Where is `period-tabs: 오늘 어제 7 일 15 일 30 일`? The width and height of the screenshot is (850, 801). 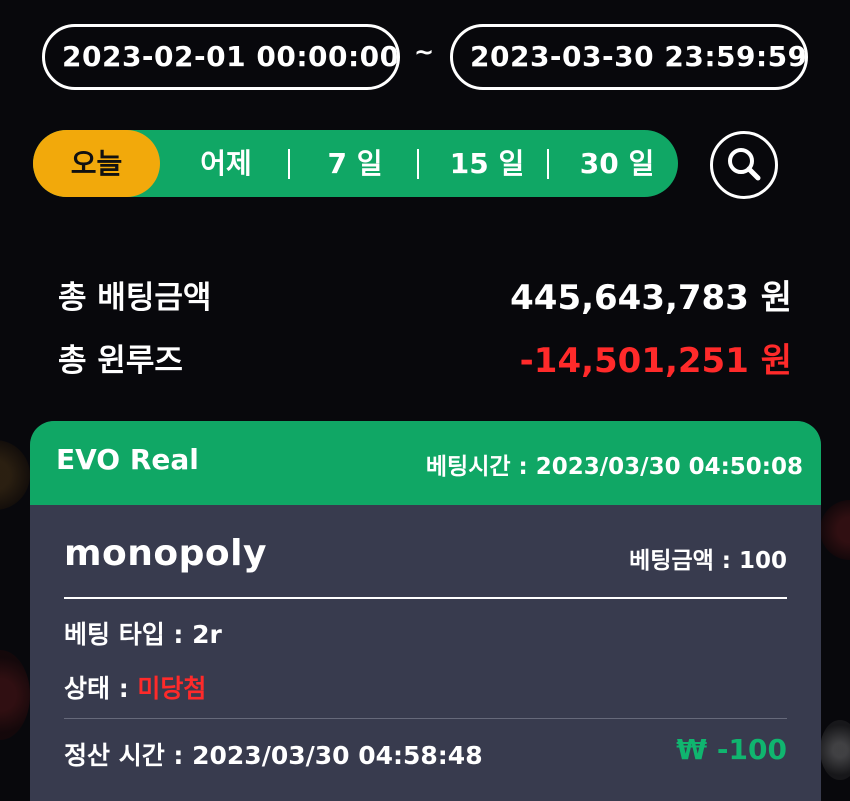
period-tabs: 오늘 어제 7 일 15 일 30 일 is located at coordinates (355, 163).